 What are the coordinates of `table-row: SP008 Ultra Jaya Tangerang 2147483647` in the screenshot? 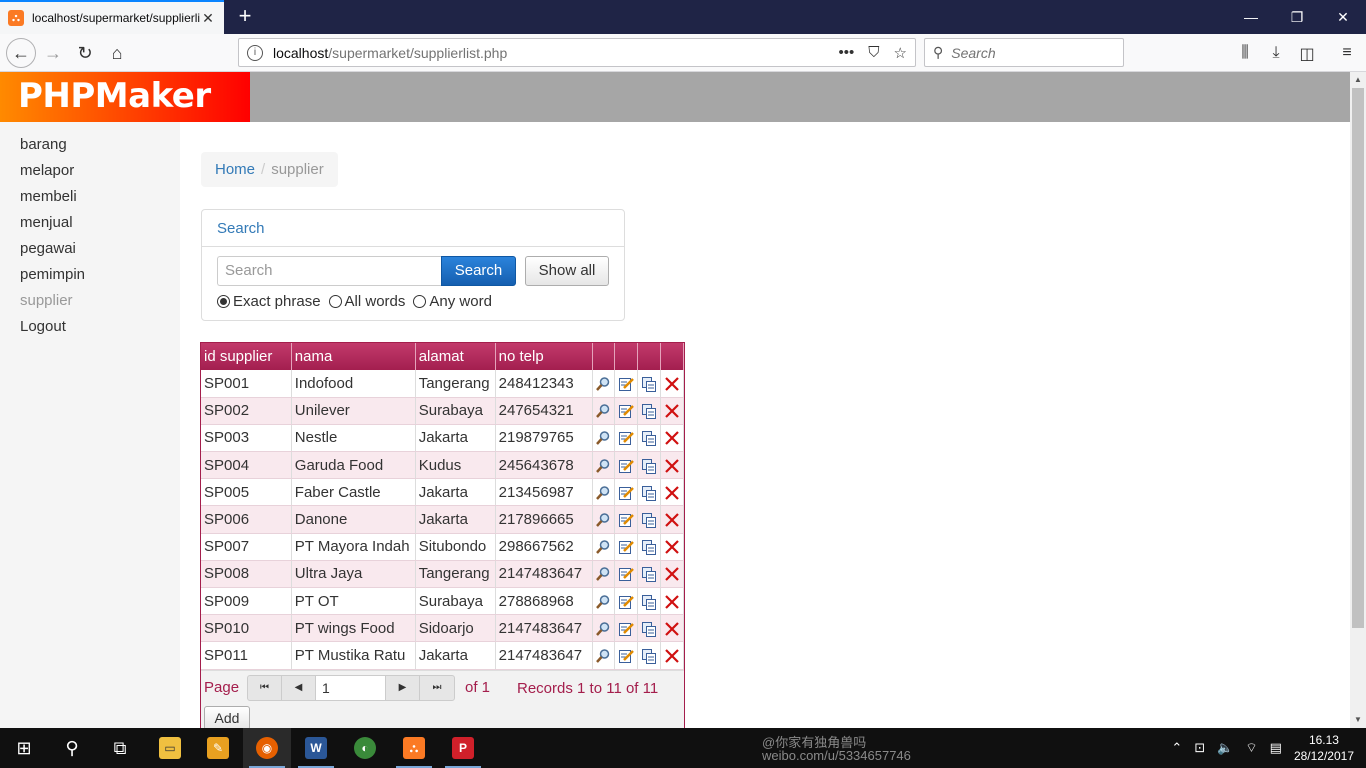 It's located at (442, 574).